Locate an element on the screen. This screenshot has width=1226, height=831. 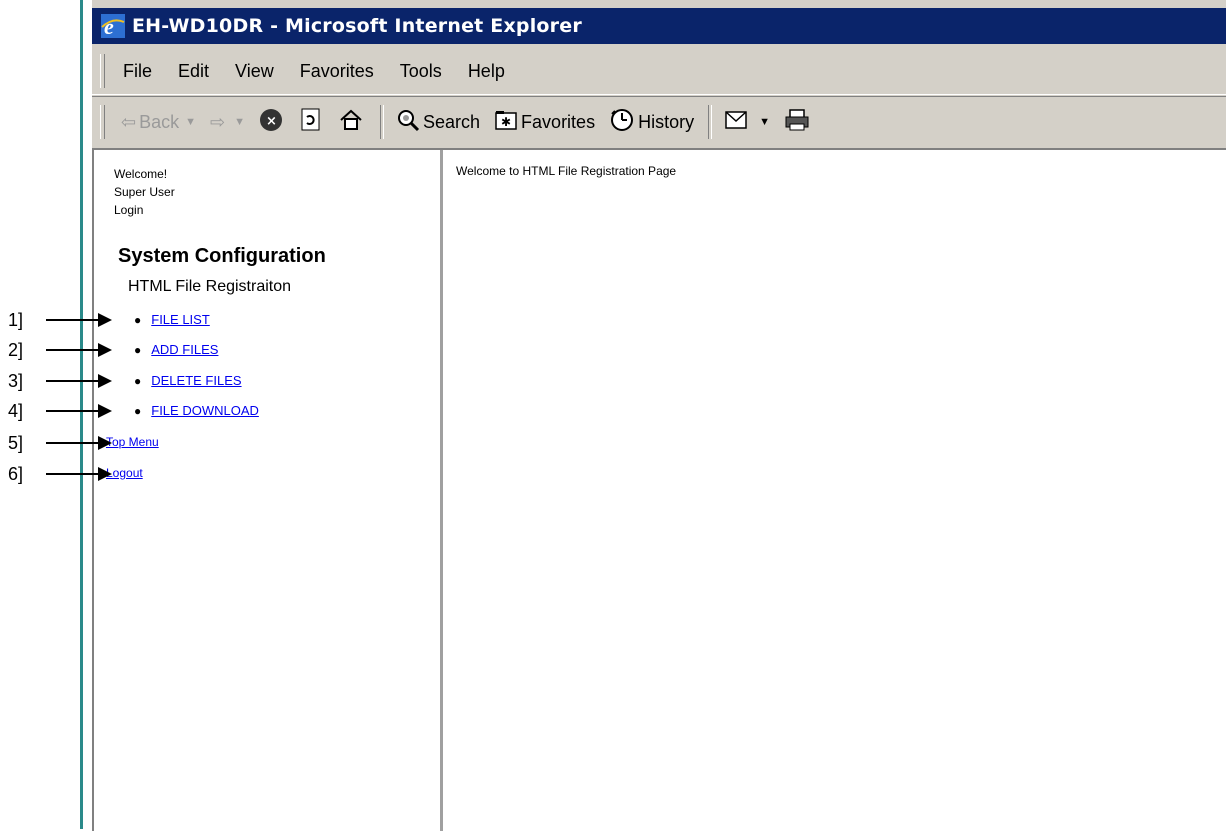
ie-logo-icon: e is located at coordinates (113, 26).